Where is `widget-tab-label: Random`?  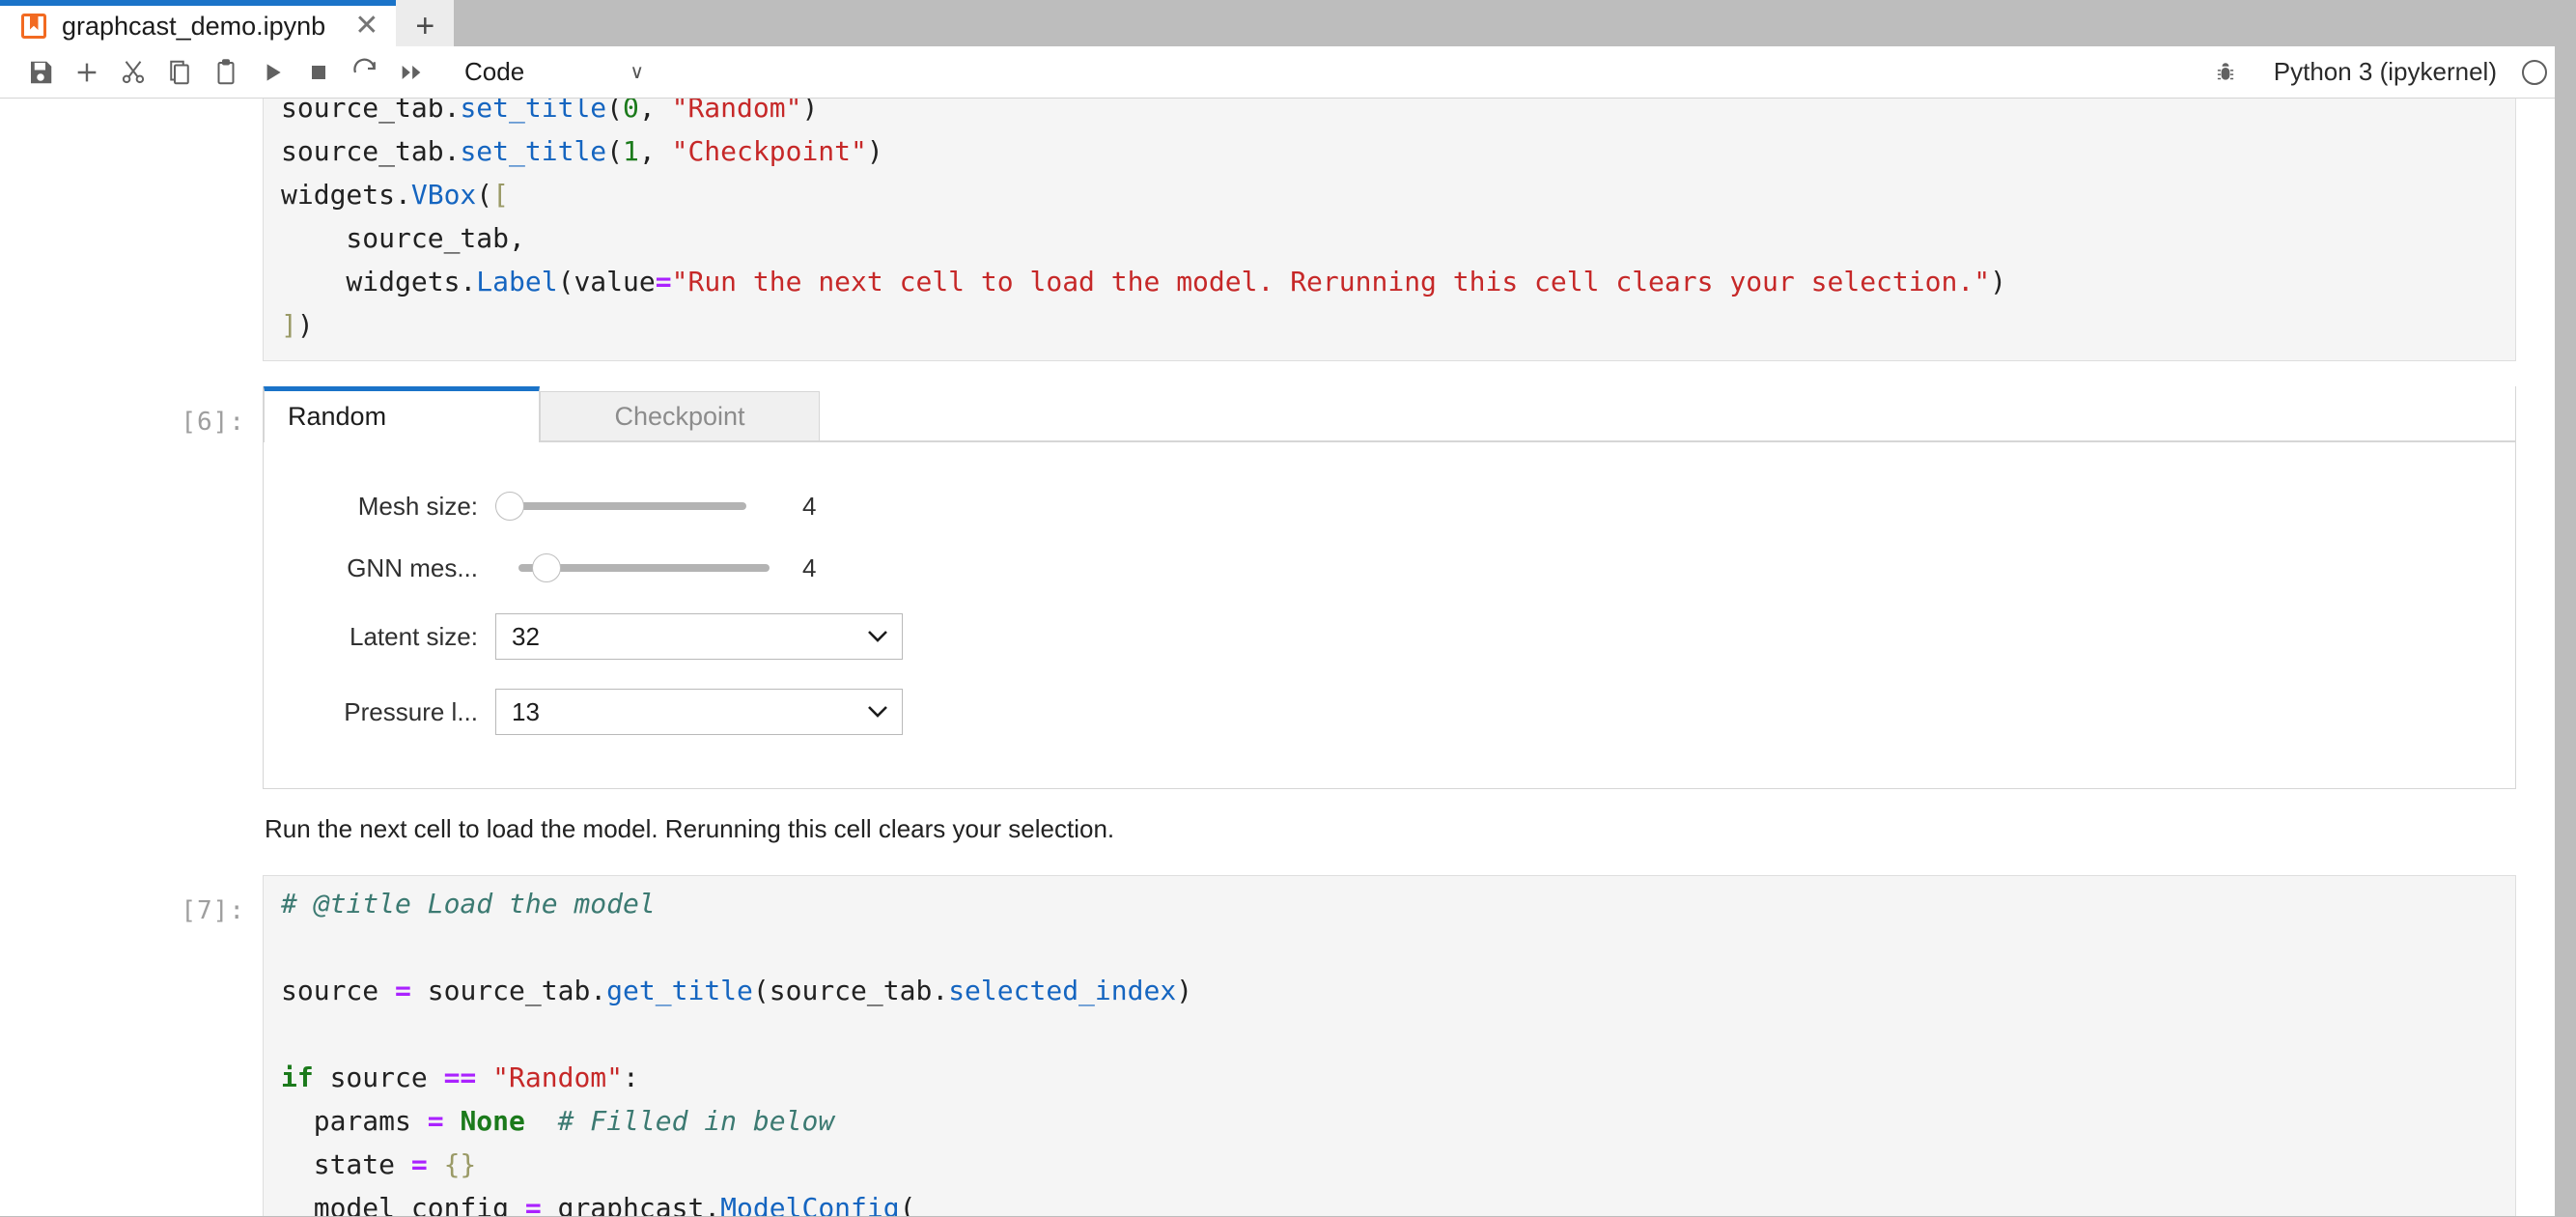 widget-tab-label: Random is located at coordinates (338, 416).